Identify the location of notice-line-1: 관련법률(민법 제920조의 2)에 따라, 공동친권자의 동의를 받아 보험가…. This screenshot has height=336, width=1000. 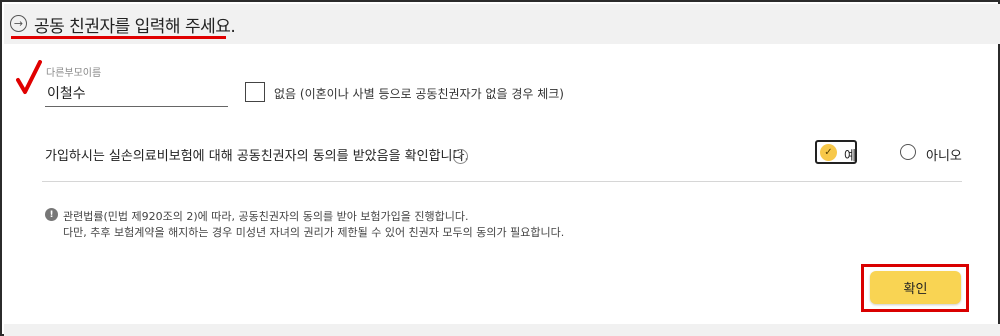
(266, 216).